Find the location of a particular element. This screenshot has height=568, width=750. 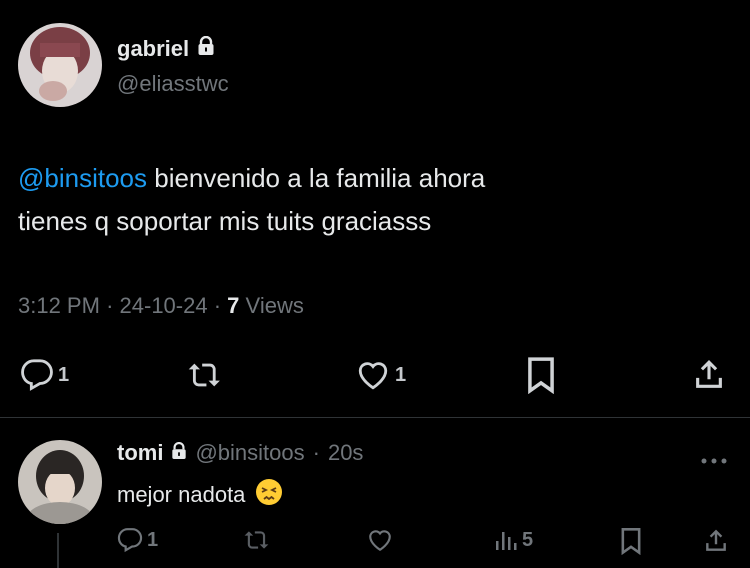

reply-avatar is located at coordinates (60, 482).